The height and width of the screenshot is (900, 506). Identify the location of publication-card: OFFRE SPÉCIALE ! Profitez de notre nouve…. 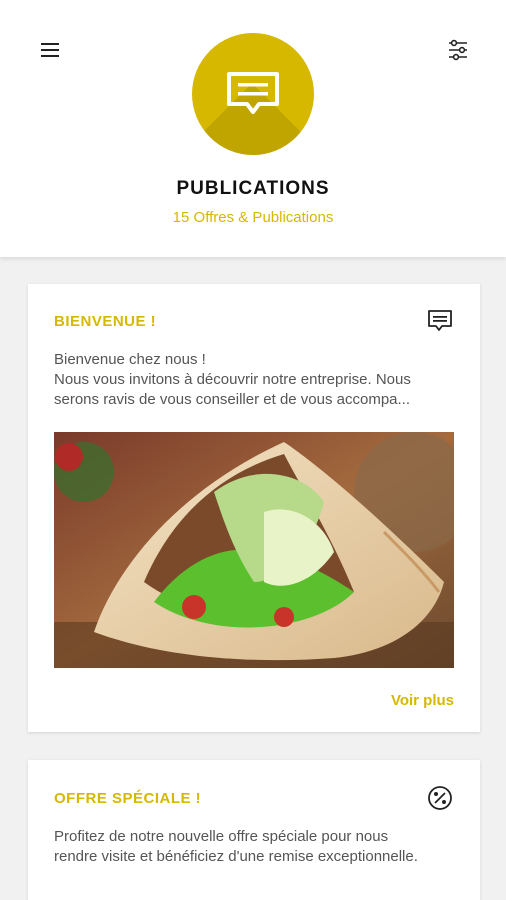
(254, 830).